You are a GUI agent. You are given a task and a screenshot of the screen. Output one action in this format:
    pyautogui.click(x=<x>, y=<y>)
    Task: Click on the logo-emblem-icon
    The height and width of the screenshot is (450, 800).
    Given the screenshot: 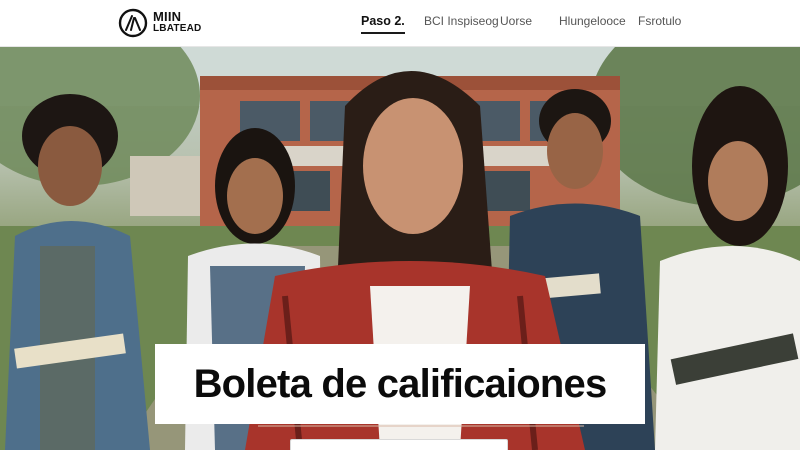 What is the action you would take?
    pyautogui.click(x=133, y=23)
    